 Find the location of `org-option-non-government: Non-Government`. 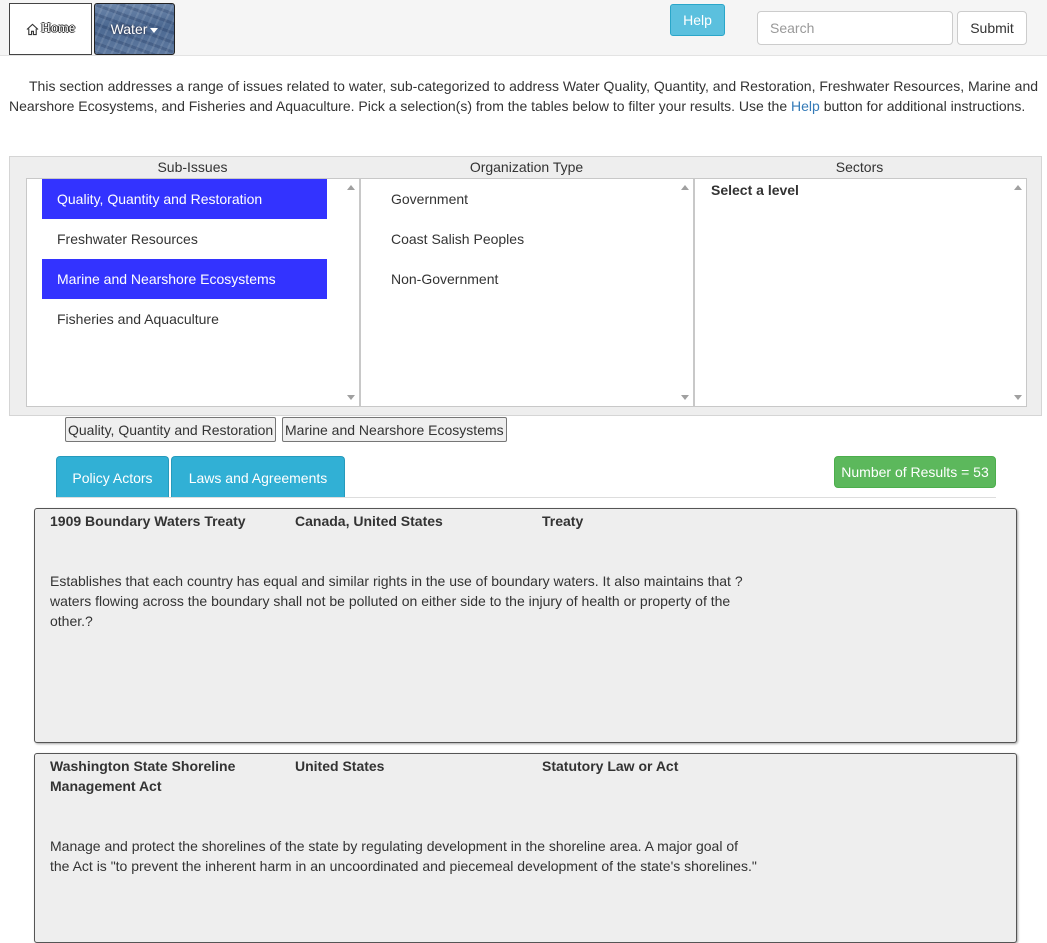

org-option-non-government: Non-Government is located at coordinates (518, 279).